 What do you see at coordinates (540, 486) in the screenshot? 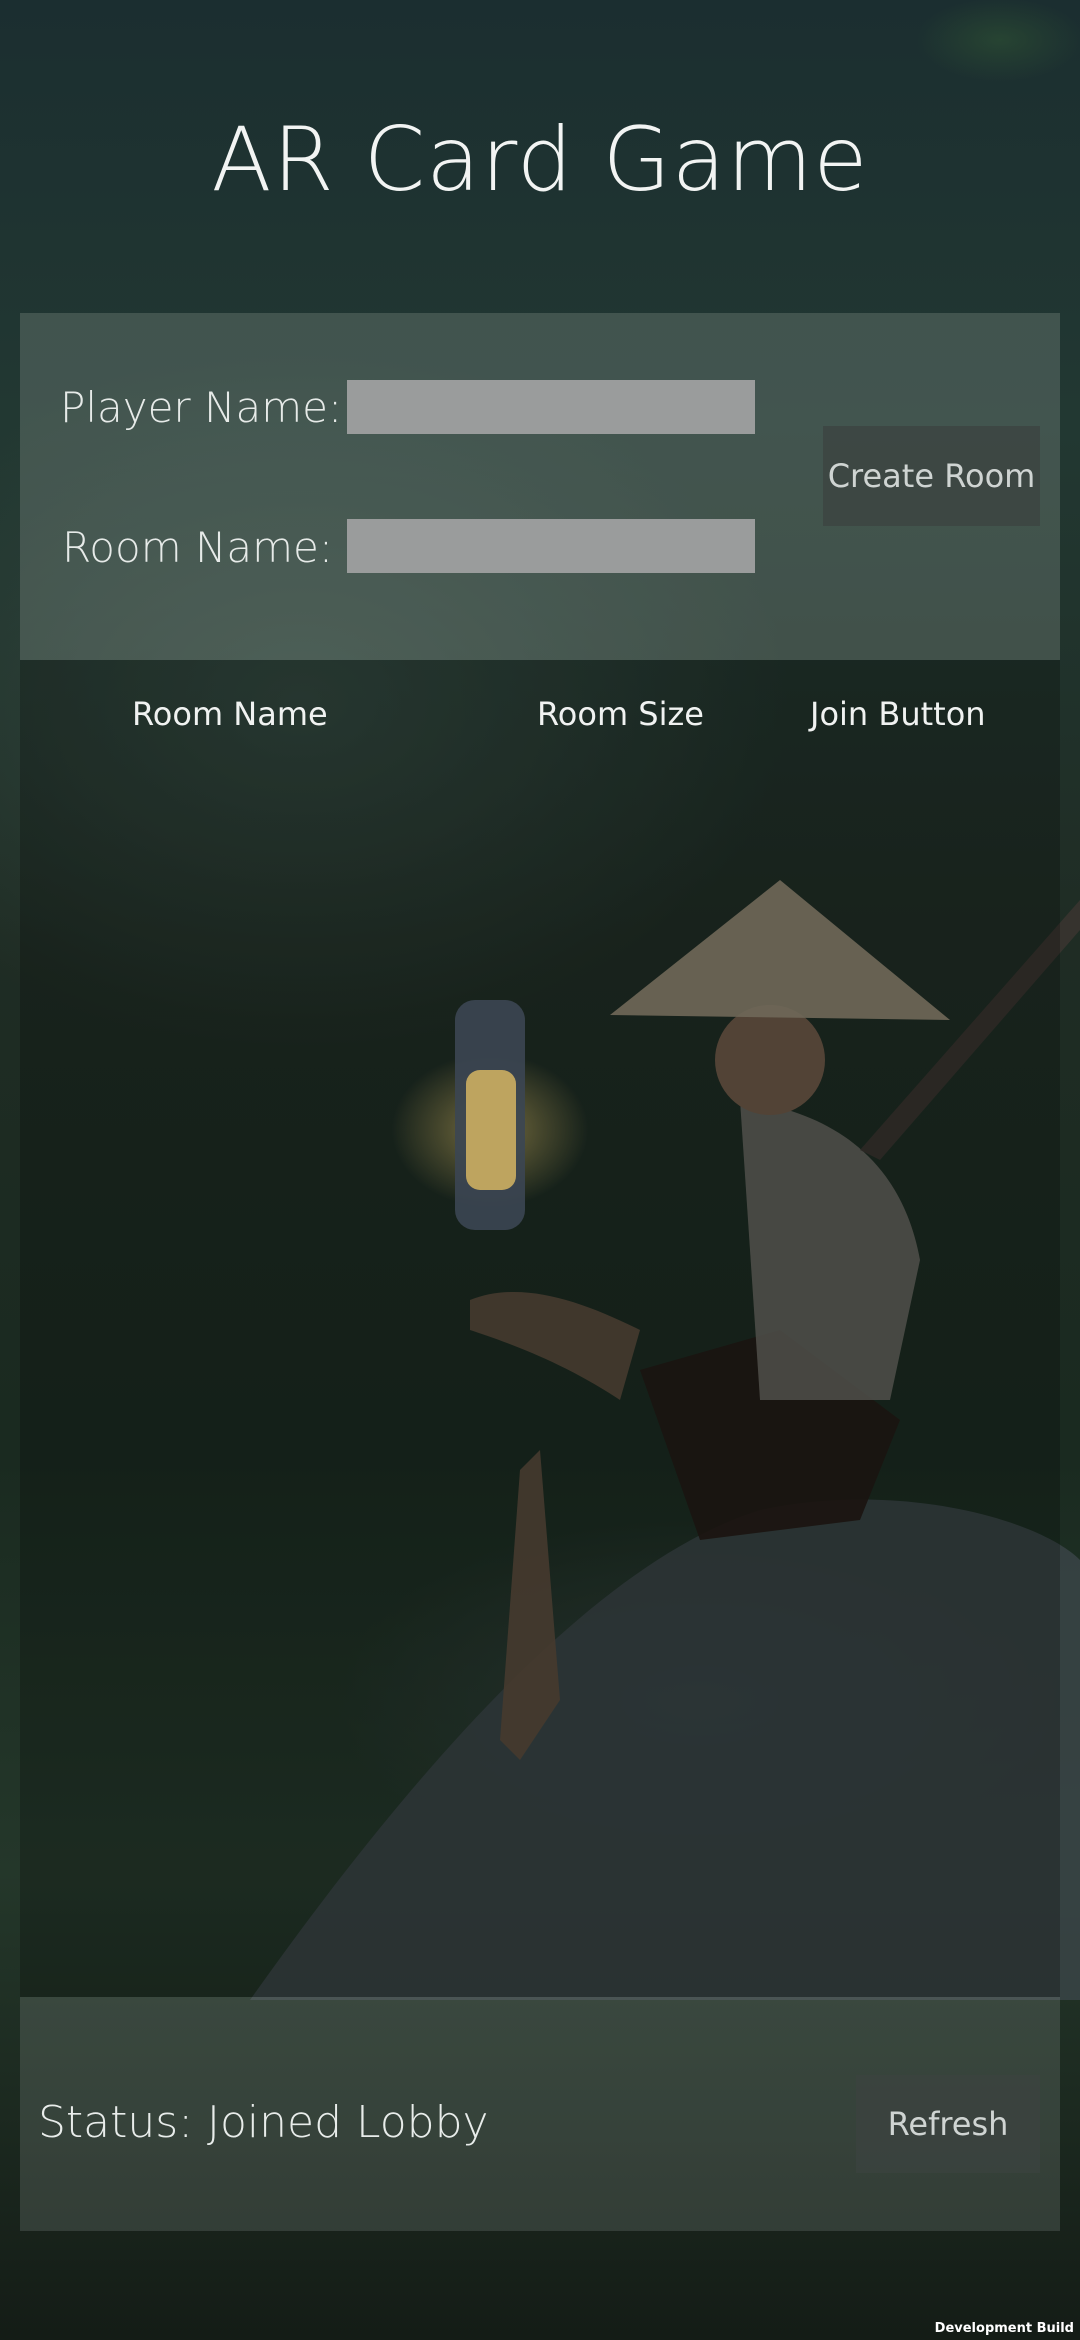
I see `create-room-panel: Player Name: Room Name: Create Room` at bounding box center [540, 486].